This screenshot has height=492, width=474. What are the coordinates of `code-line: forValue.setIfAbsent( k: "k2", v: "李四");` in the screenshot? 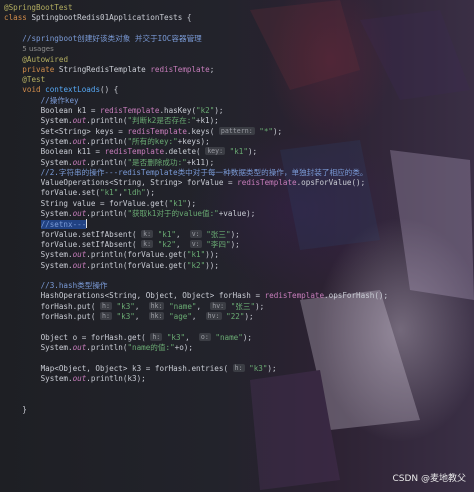 It's located at (122, 244).